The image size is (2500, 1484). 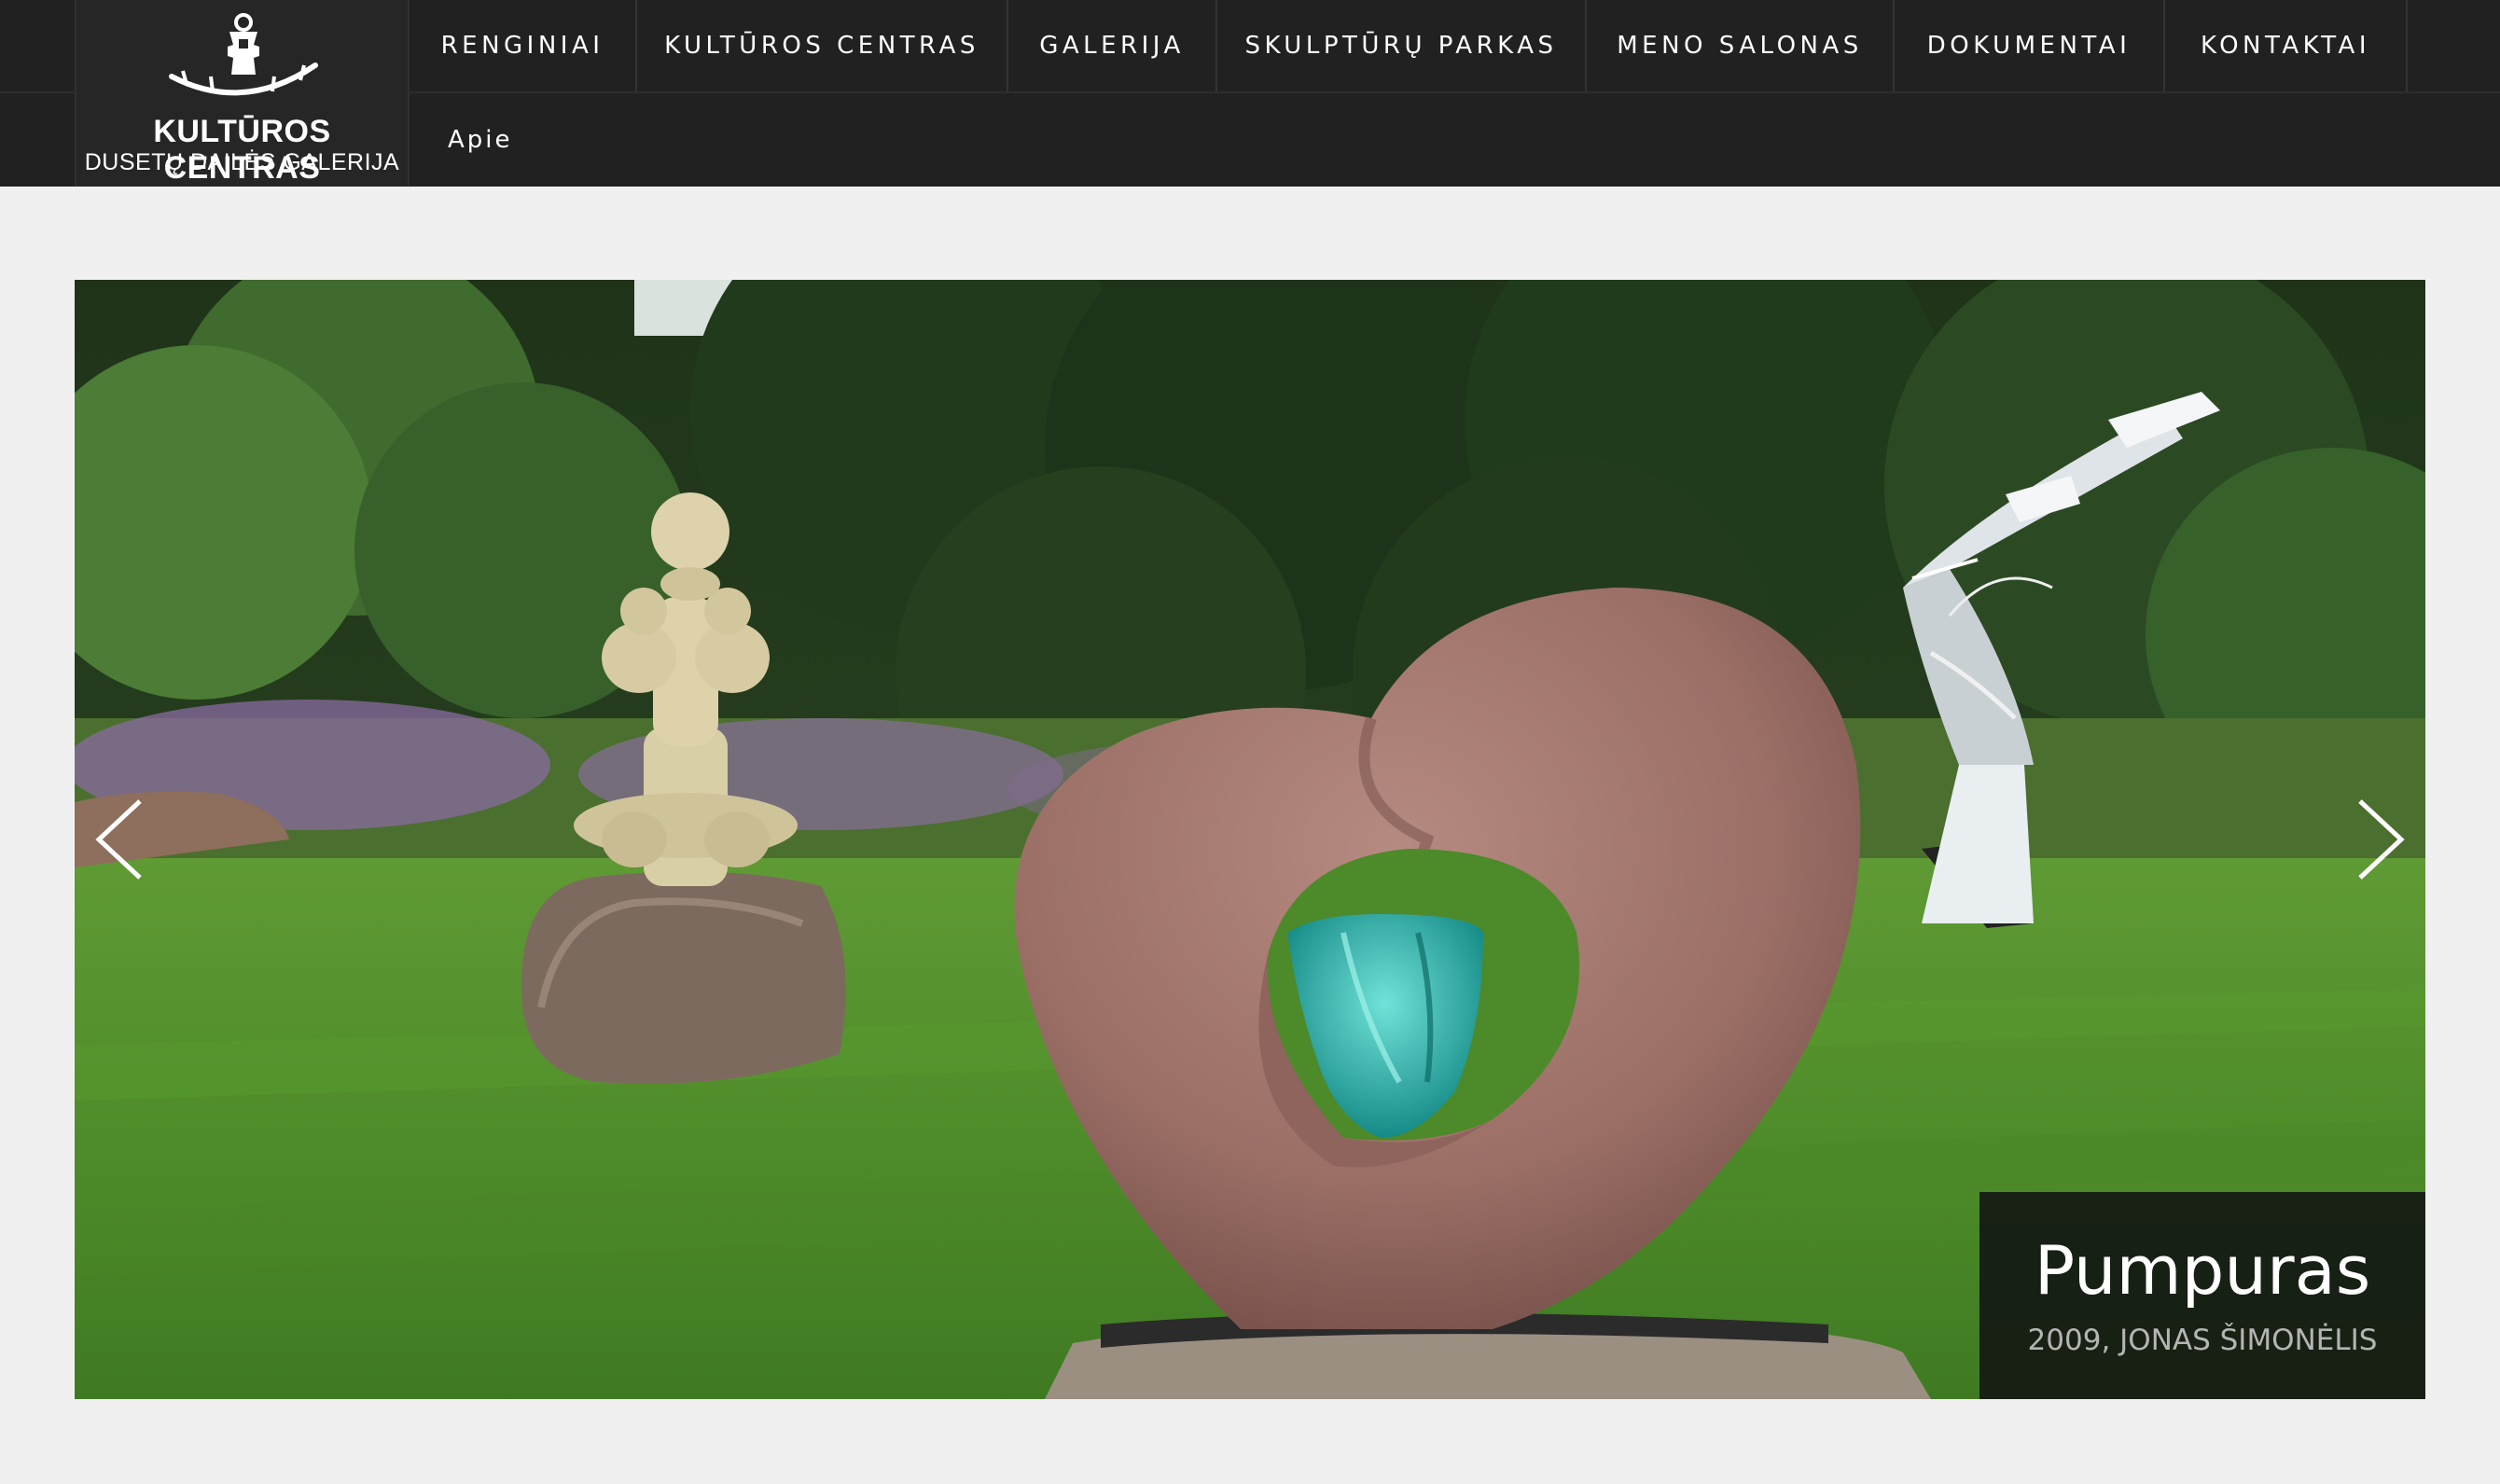 What do you see at coordinates (117, 839) in the screenshot?
I see `chevron-left-icon` at bounding box center [117, 839].